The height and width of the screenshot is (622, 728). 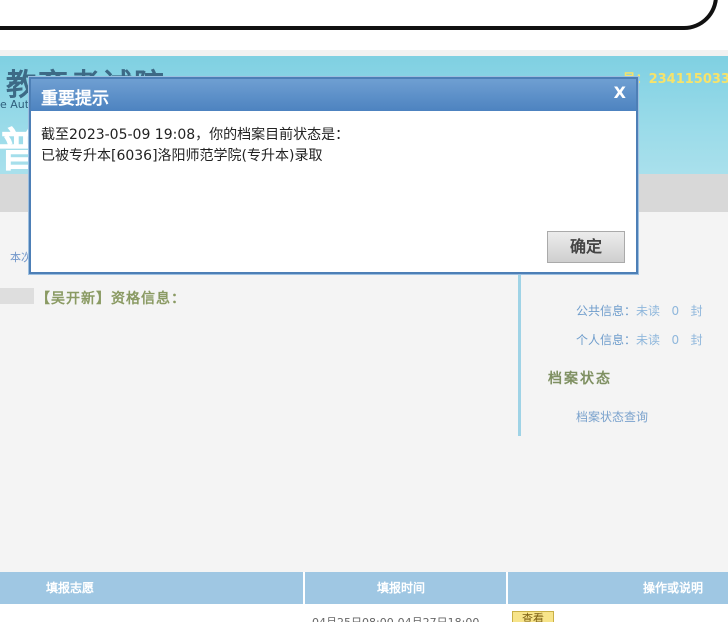 What do you see at coordinates (675, 340) in the screenshot?
I see `personal-info-count: 0` at bounding box center [675, 340].